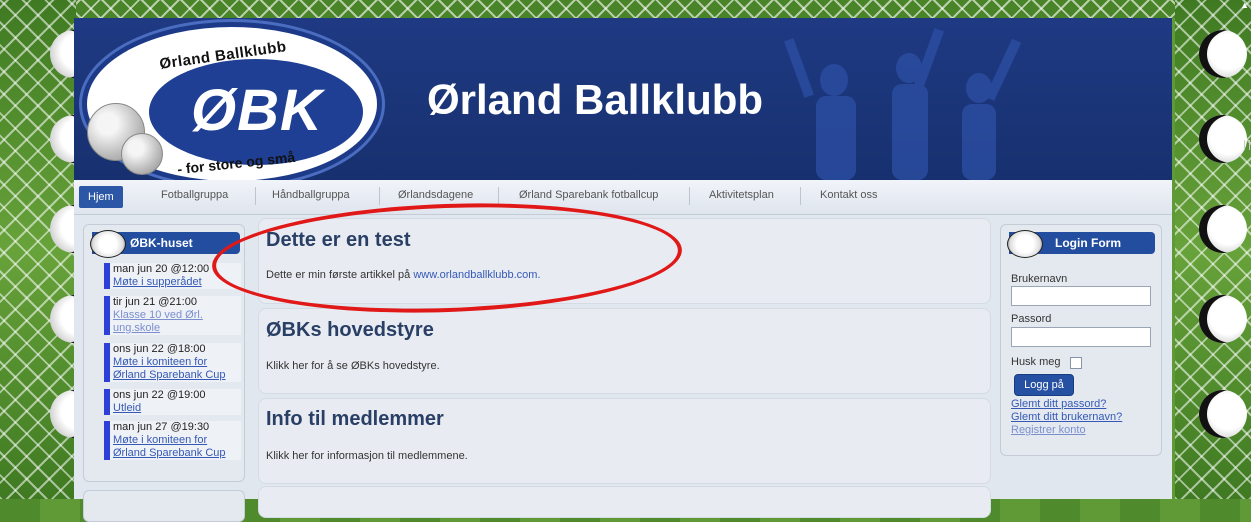 This screenshot has width=1251, height=522. I want to click on module-below, so click(164, 506).